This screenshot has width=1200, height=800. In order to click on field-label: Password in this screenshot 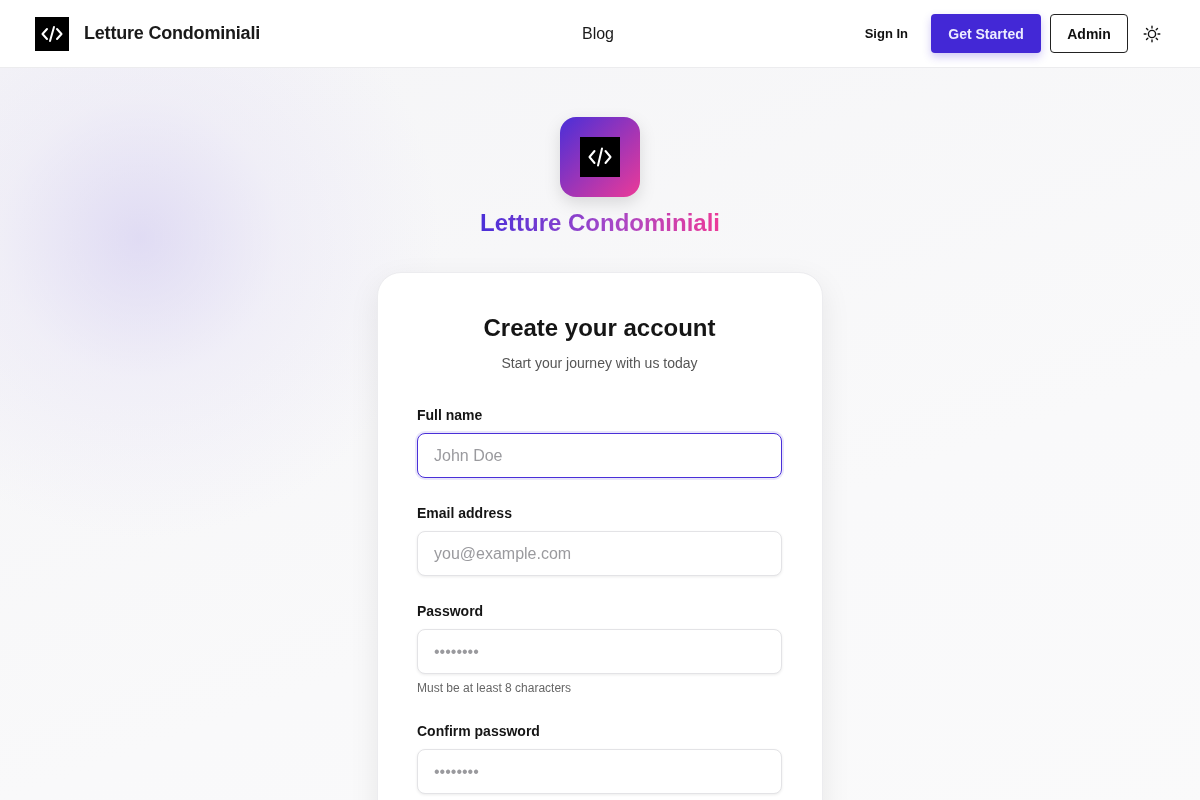, I will do `click(451, 611)`.